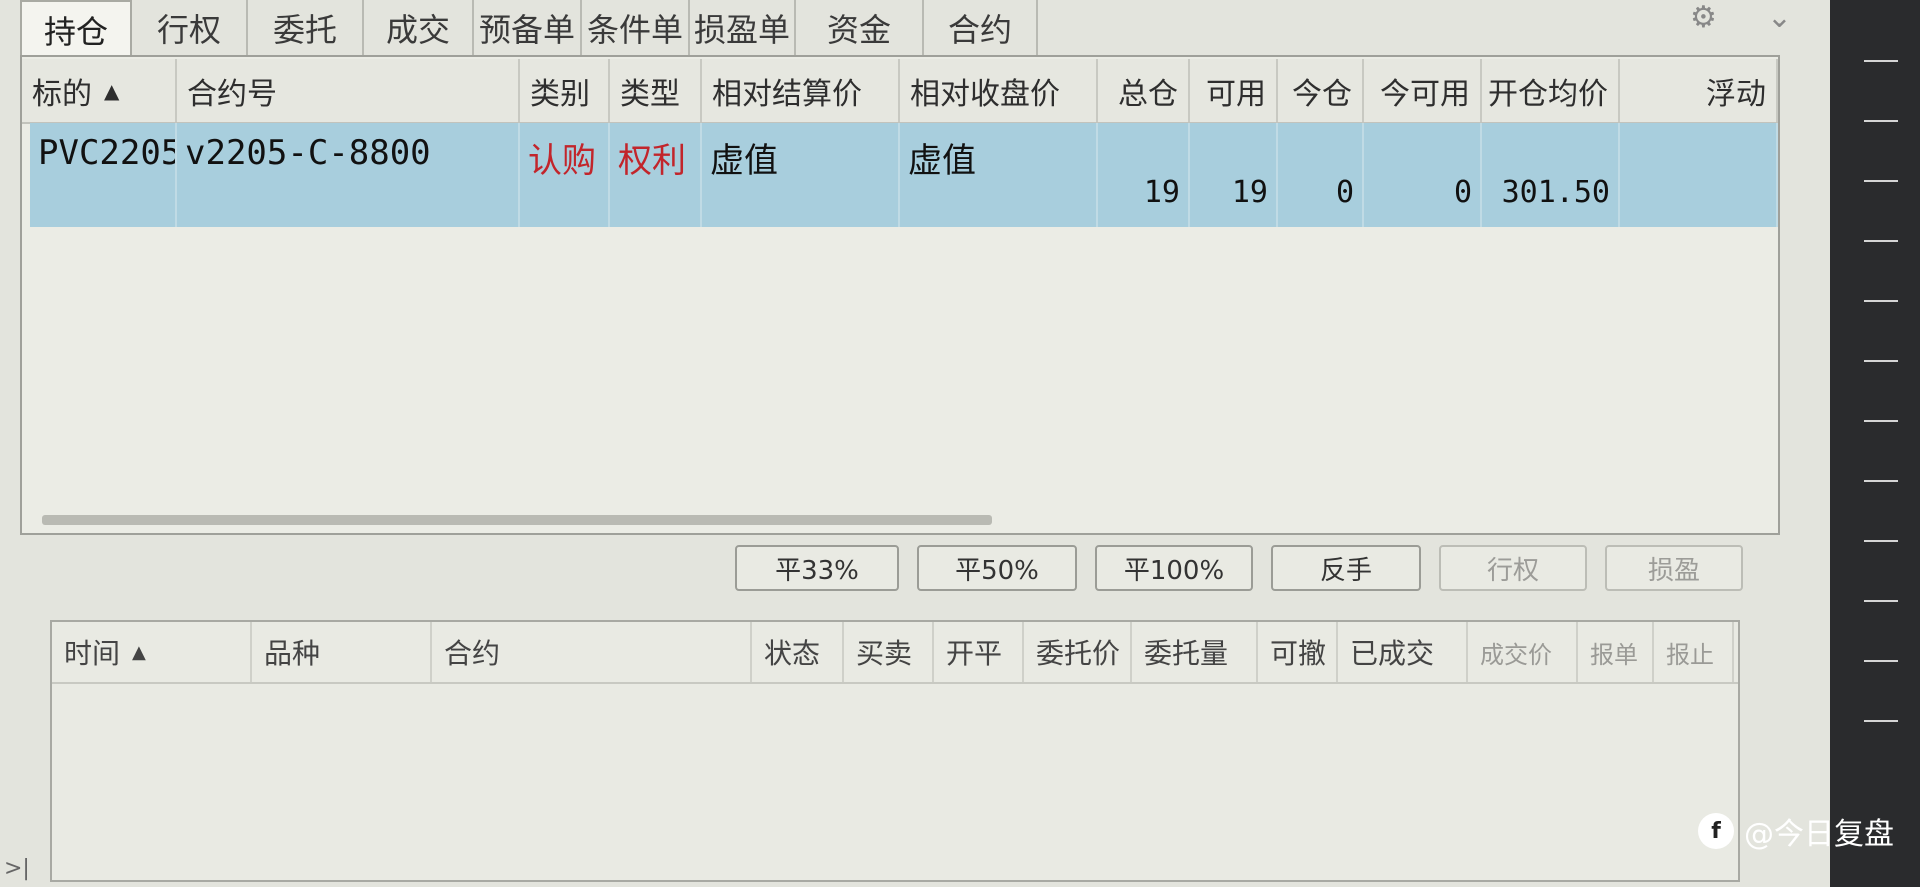 This screenshot has width=1920, height=887. Describe the element at coordinates (1195, 652) in the screenshot. I see `col-order-qty: 委托量` at that location.